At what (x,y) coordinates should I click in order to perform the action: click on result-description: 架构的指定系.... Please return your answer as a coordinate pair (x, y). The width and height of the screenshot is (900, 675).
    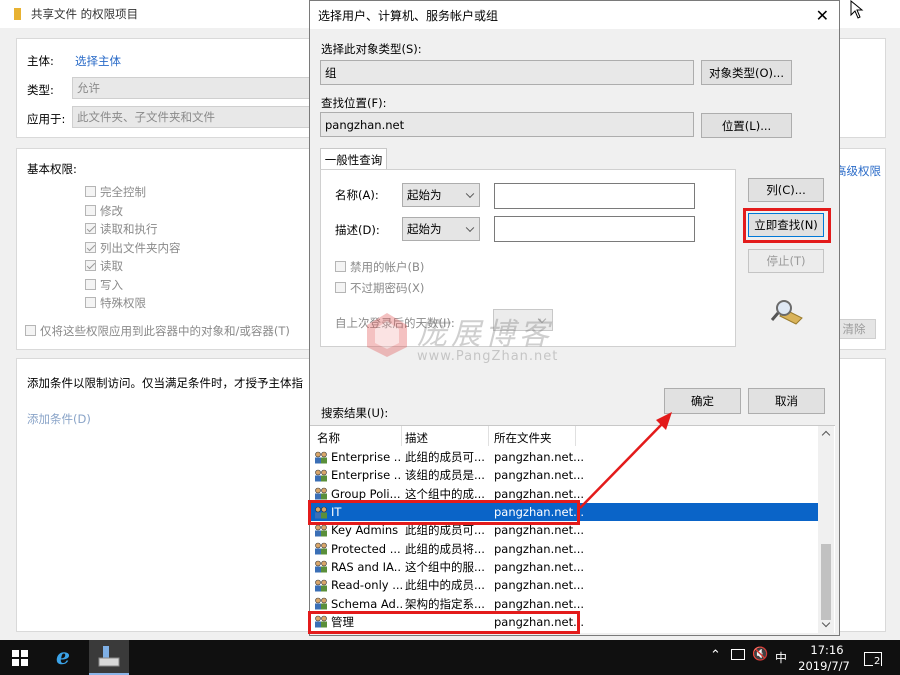
    Looking at the image, I should click on (445, 603).